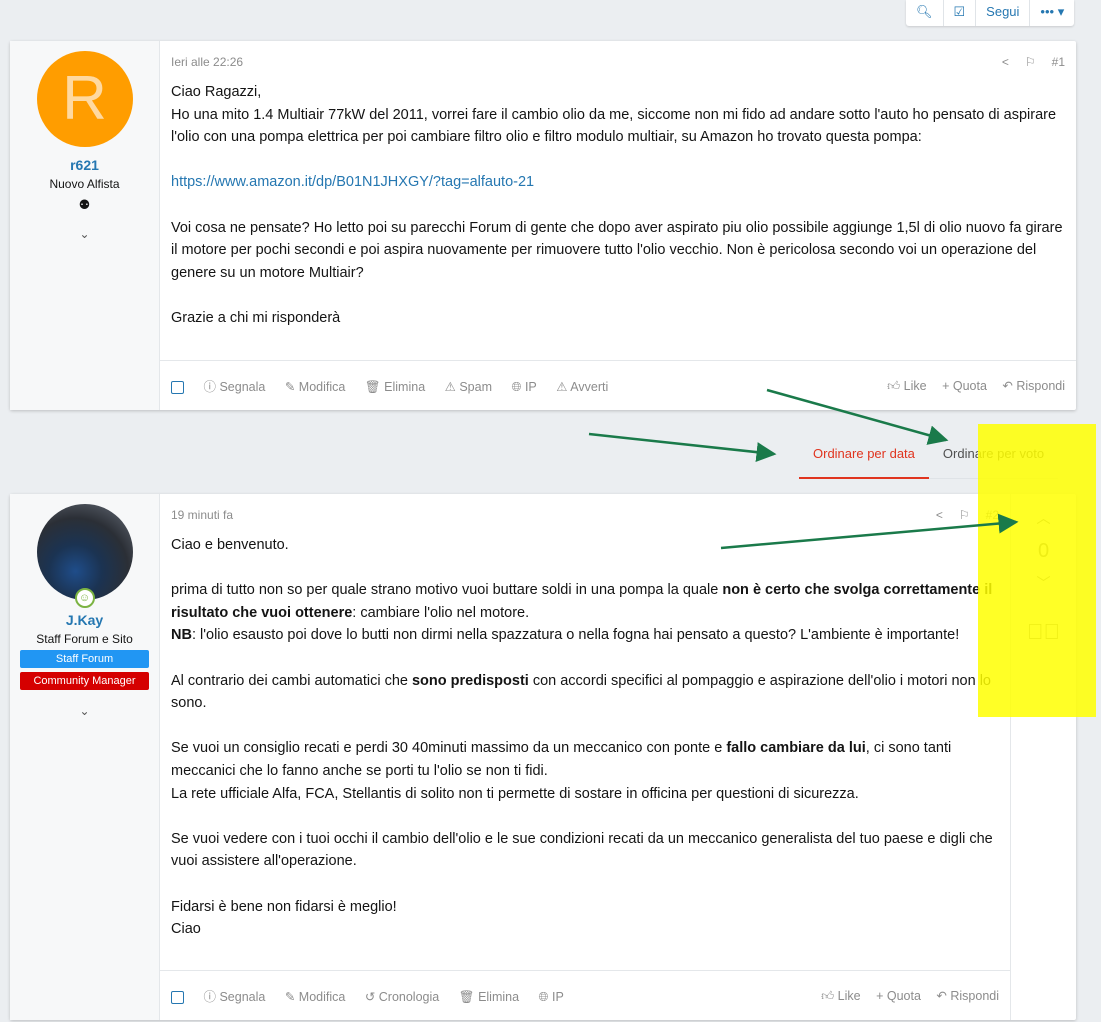 Image resolution: width=1101 pixels, height=1022 pixels. Describe the element at coordinates (207, 62) in the screenshot. I see `post-time: Ieri alle 22:26` at that location.